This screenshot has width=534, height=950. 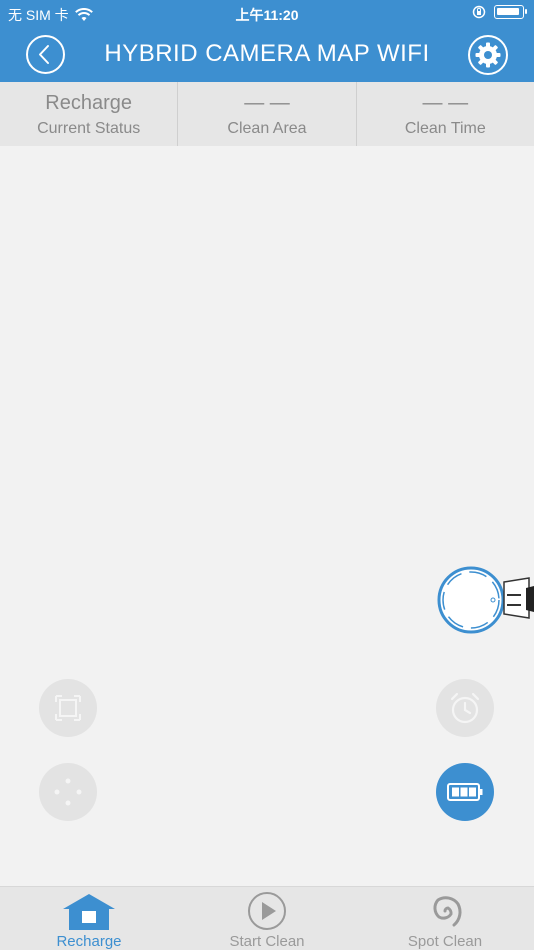 I want to click on bottom-tab-bar: Recharge Start Clean Spot Clean, so click(x=267, y=918).